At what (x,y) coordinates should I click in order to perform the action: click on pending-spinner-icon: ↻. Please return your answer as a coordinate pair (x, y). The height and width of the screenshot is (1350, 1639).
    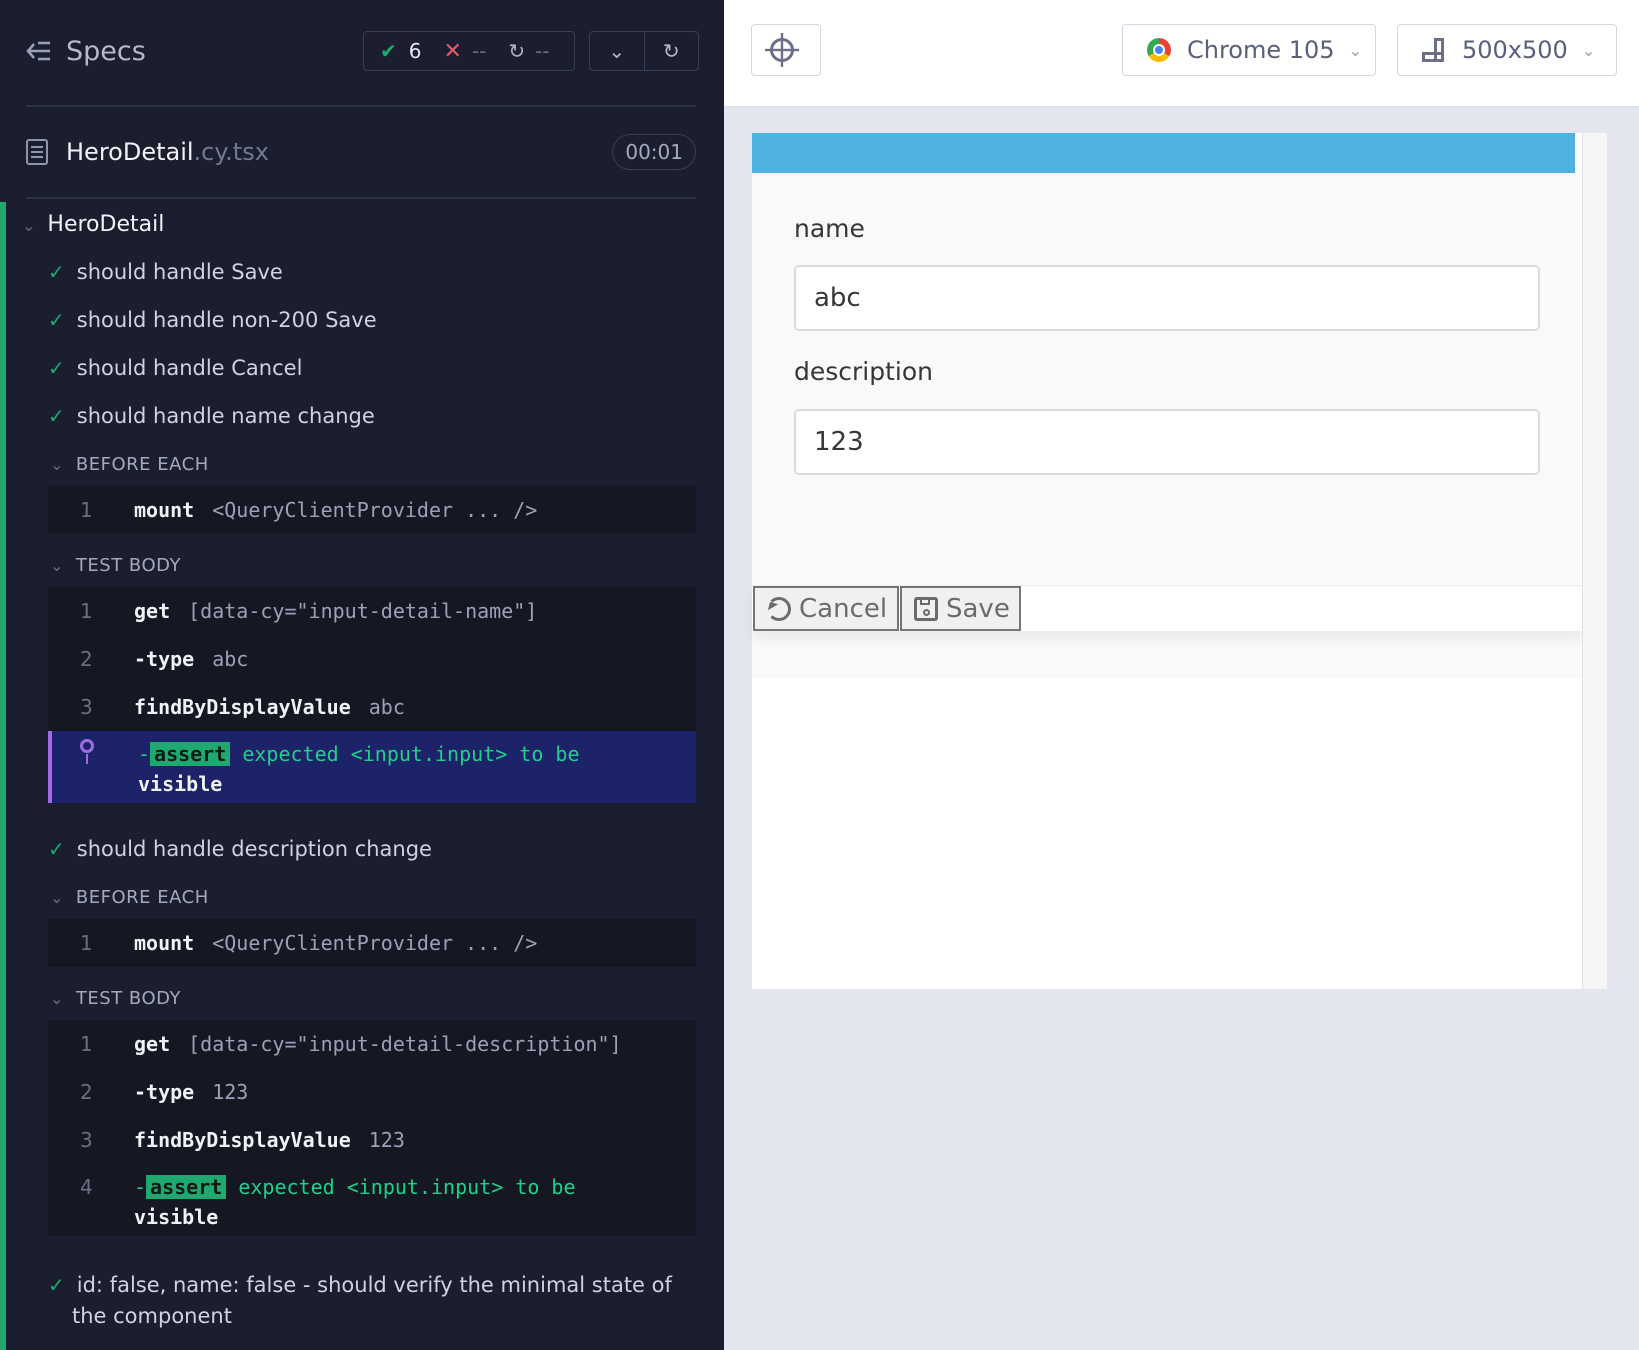
    Looking at the image, I should click on (517, 51).